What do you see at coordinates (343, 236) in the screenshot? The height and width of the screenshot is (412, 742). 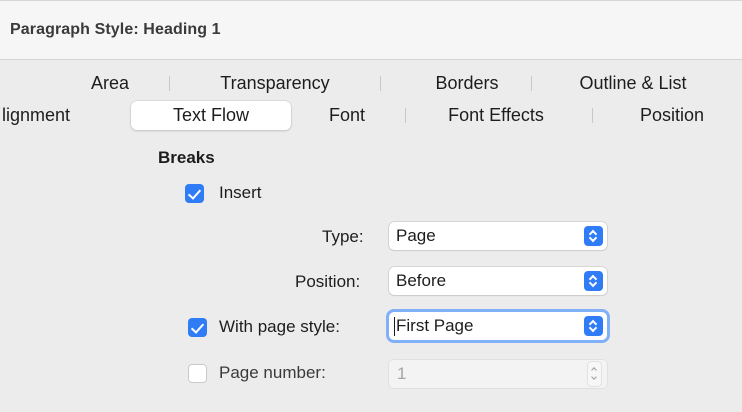 I see `type-label: Type:` at bounding box center [343, 236].